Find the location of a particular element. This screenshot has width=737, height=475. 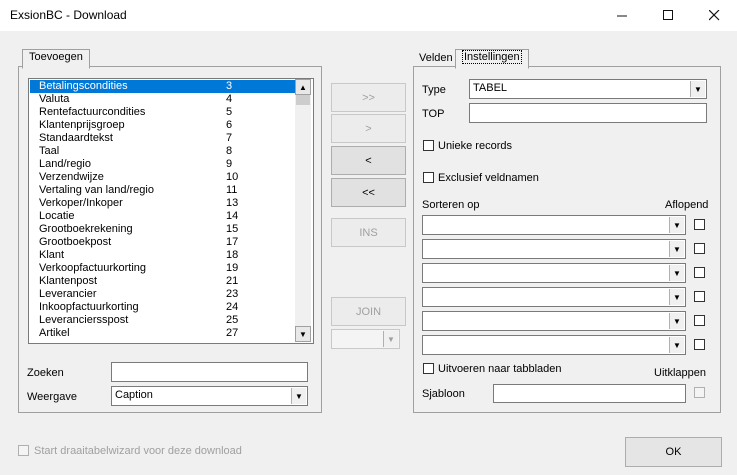

join-button: JOIN is located at coordinates (368, 311).